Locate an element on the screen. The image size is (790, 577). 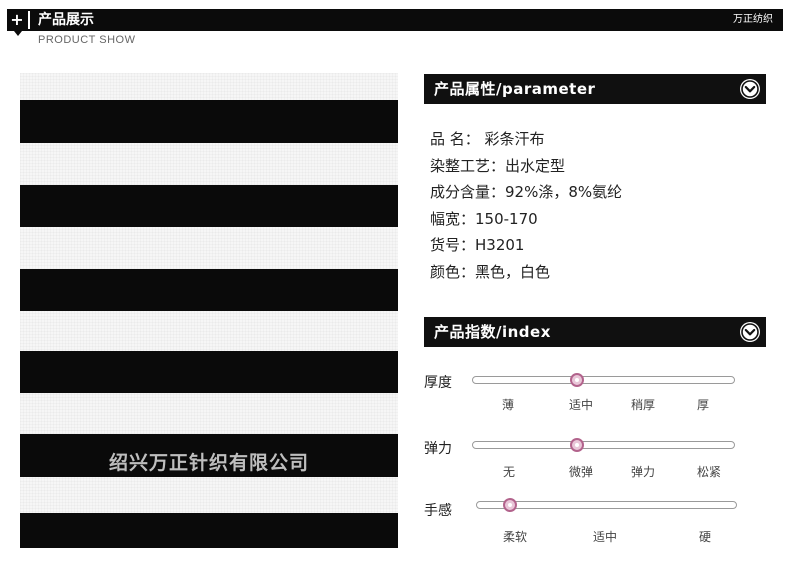
thickness-tick: 适中 is located at coordinates (581, 405).